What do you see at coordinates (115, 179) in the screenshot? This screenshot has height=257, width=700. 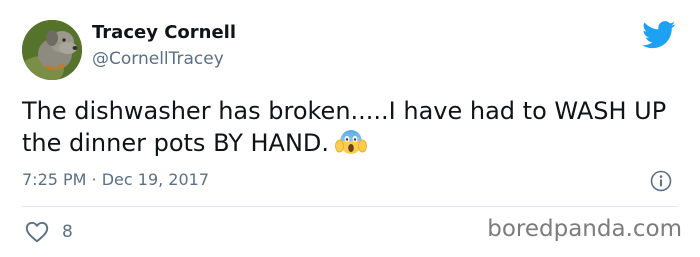 I see `tweet-timestamp: 7:25 PM · Dec 19, 2017` at bounding box center [115, 179].